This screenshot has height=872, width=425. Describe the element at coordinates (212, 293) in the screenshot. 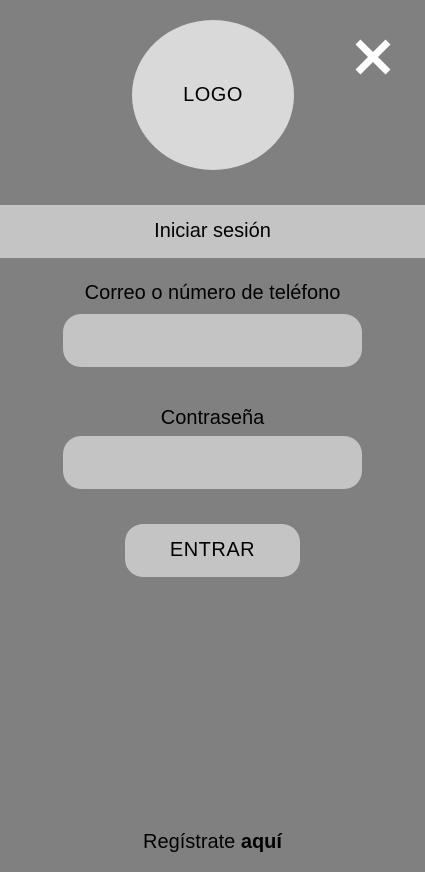

I see `email-label: Correo o número de teléfono` at that location.